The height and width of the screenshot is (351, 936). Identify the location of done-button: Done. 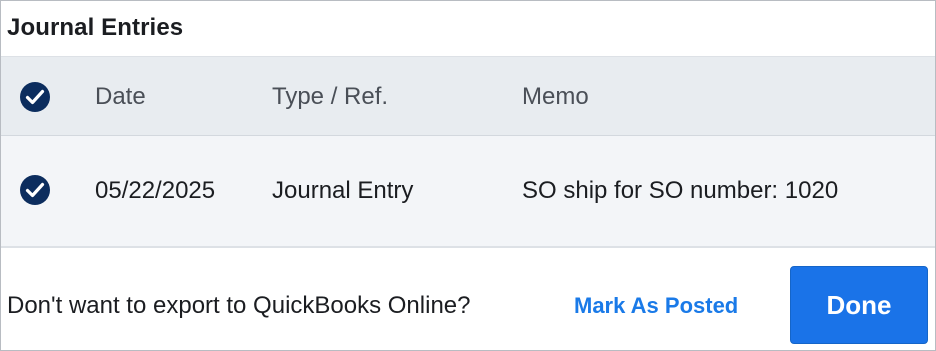
(859, 305).